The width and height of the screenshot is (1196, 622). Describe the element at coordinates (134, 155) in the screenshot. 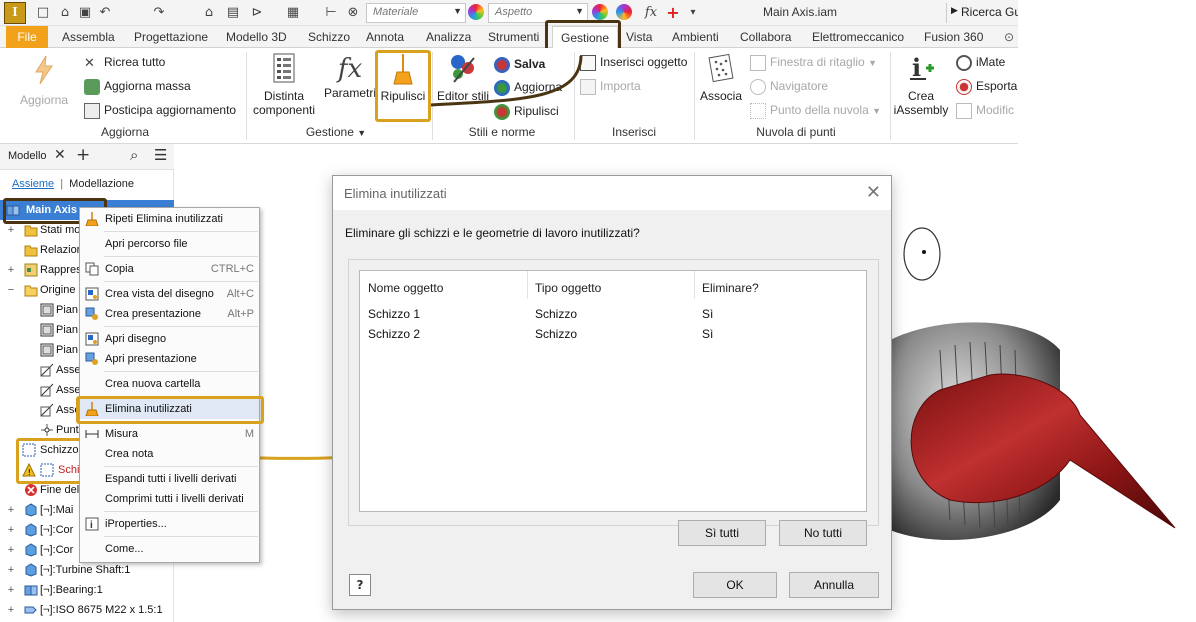

I see `search-icon: ⌕` at that location.